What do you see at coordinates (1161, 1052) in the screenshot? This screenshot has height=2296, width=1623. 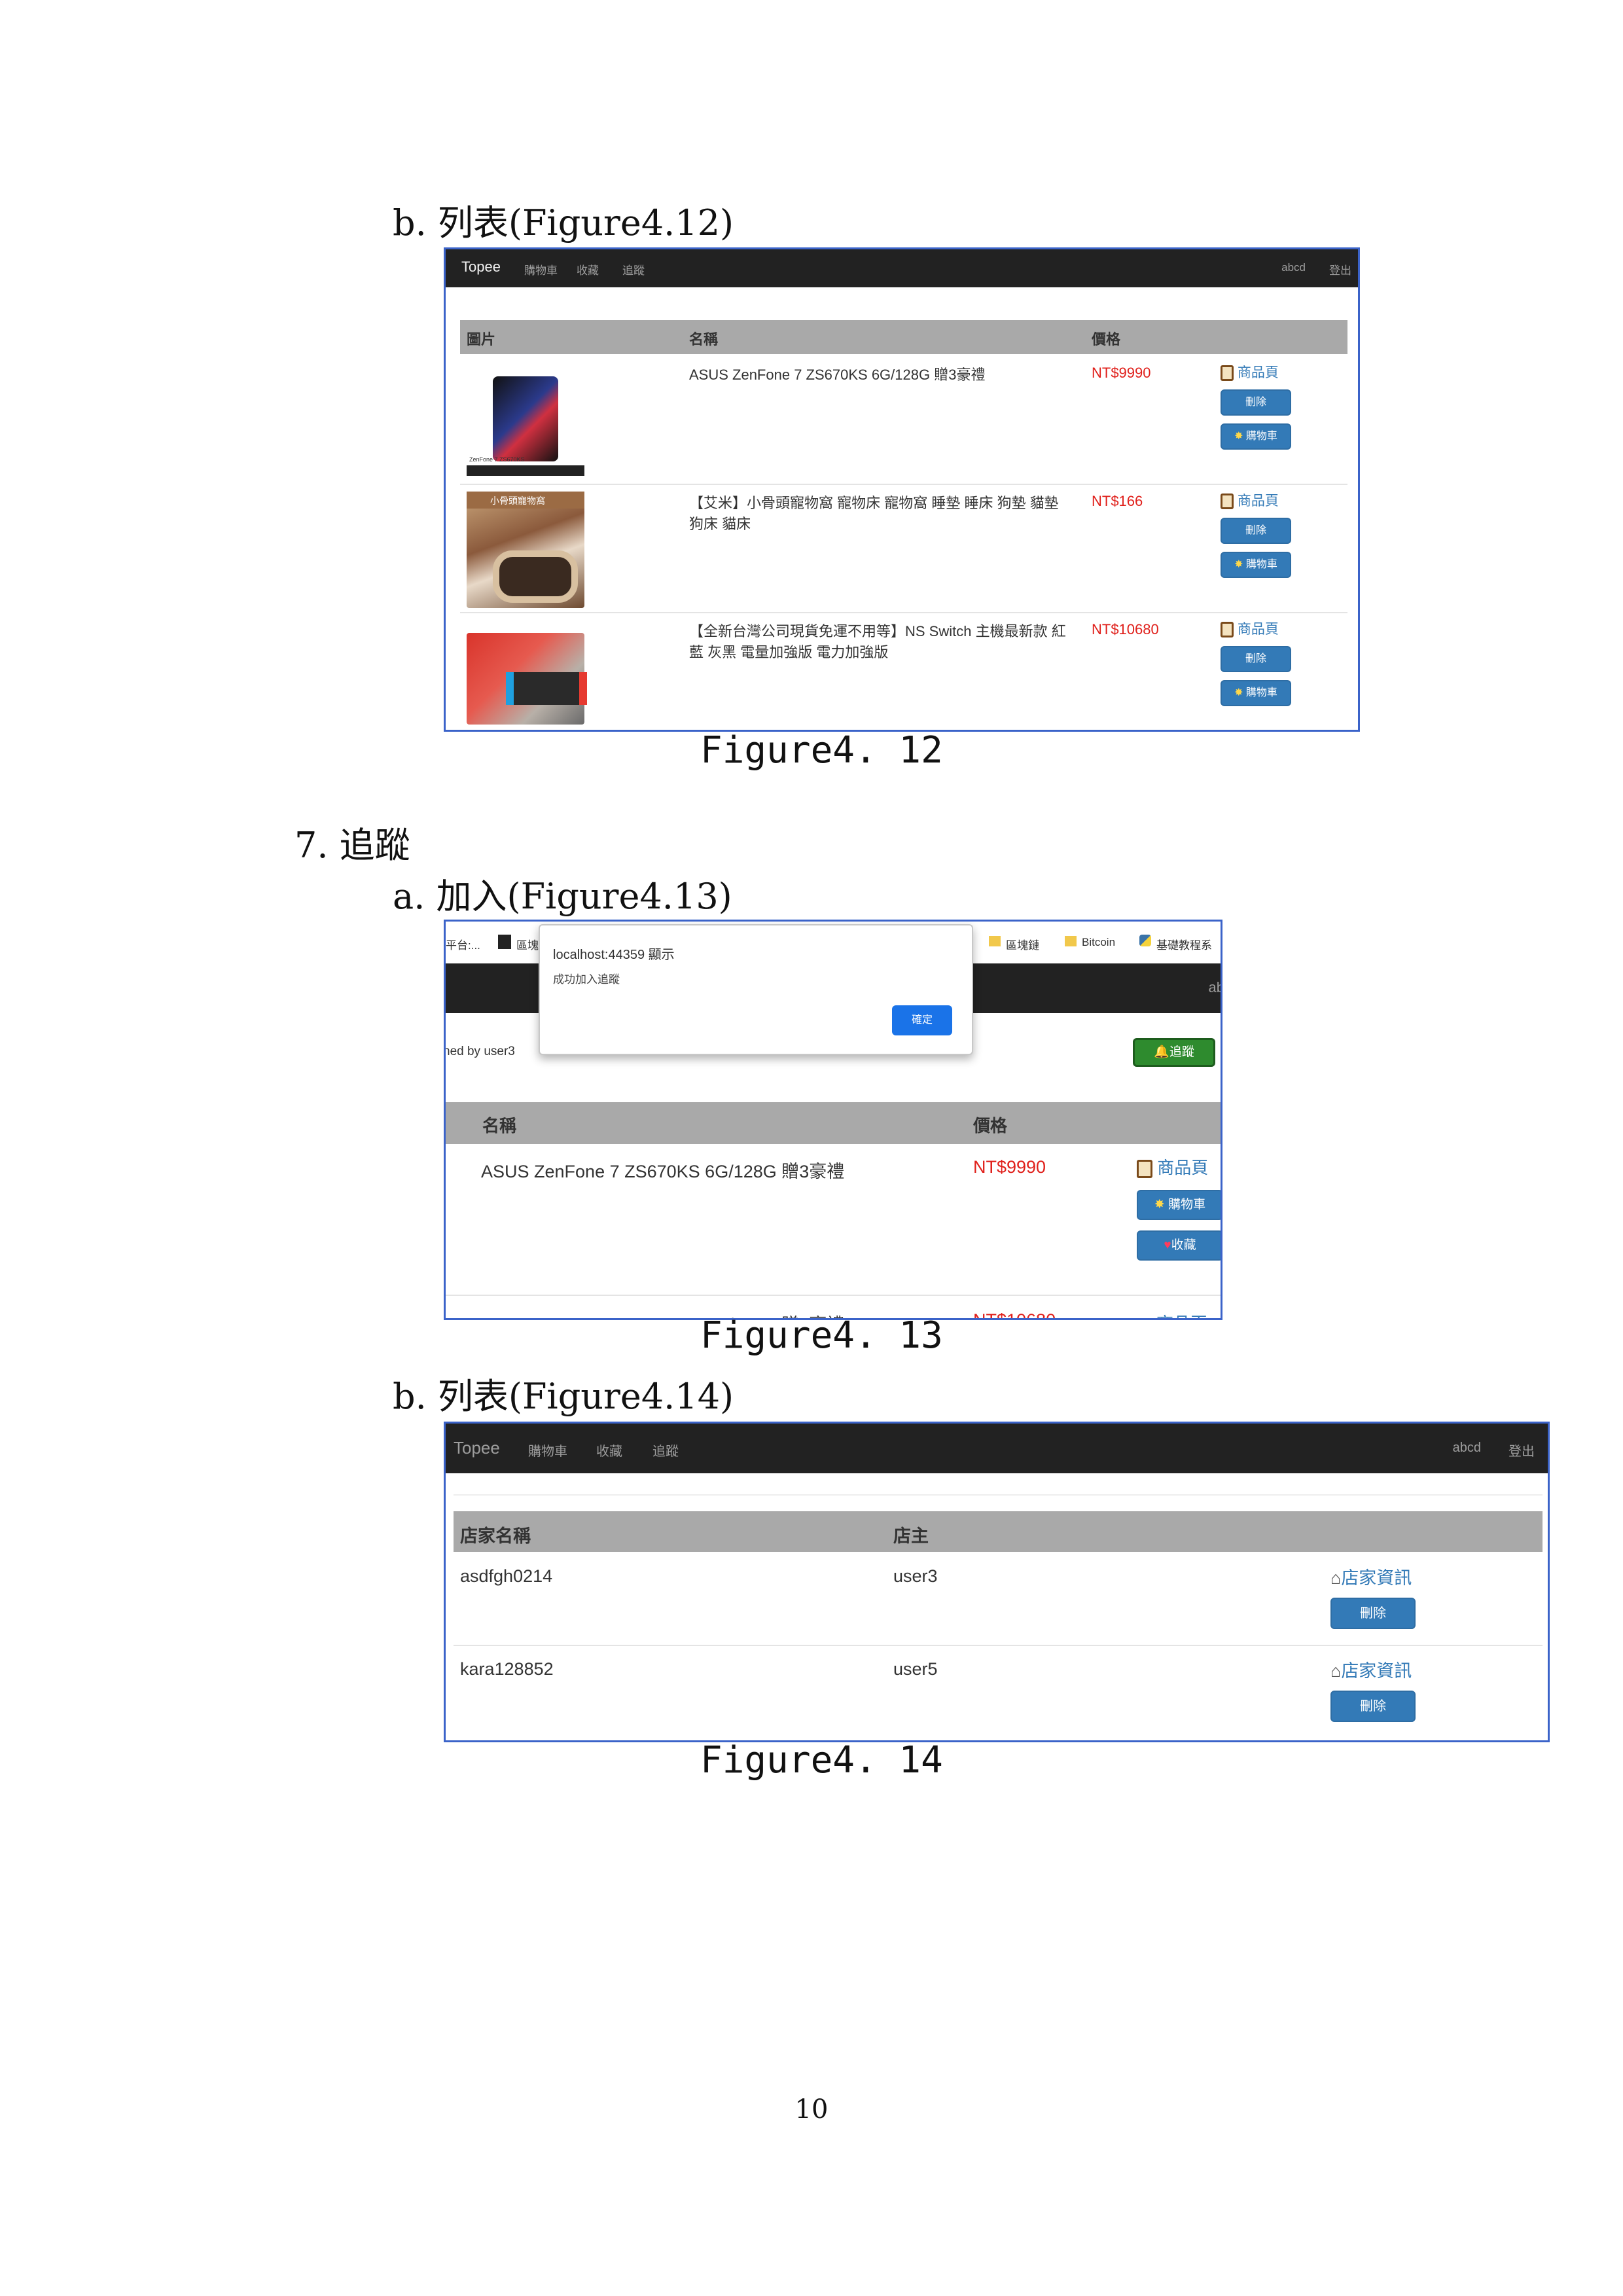 I see `bell-icon: 🔔` at bounding box center [1161, 1052].